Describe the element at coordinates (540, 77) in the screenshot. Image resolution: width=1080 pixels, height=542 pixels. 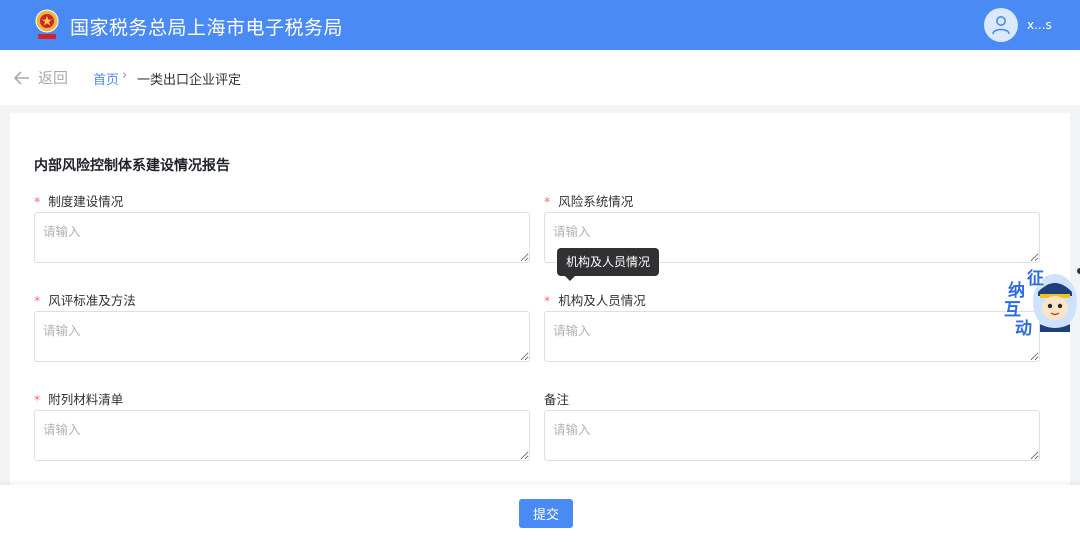
I see `breadcrumb-bar: 返回 首页 › 一类出口企业评定` at that location.